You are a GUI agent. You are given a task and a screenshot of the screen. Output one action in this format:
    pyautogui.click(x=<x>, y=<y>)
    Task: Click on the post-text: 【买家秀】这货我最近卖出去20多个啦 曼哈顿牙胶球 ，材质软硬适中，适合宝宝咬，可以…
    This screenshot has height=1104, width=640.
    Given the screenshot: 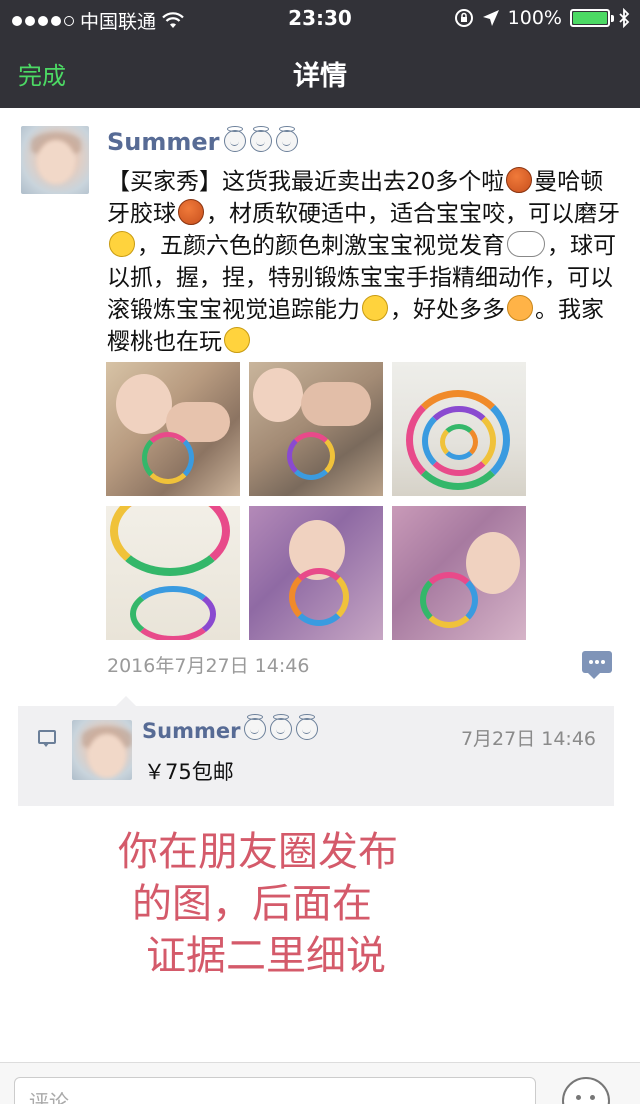 What is the action you would take?
    pyautogui.click(x=363, y=261)
    